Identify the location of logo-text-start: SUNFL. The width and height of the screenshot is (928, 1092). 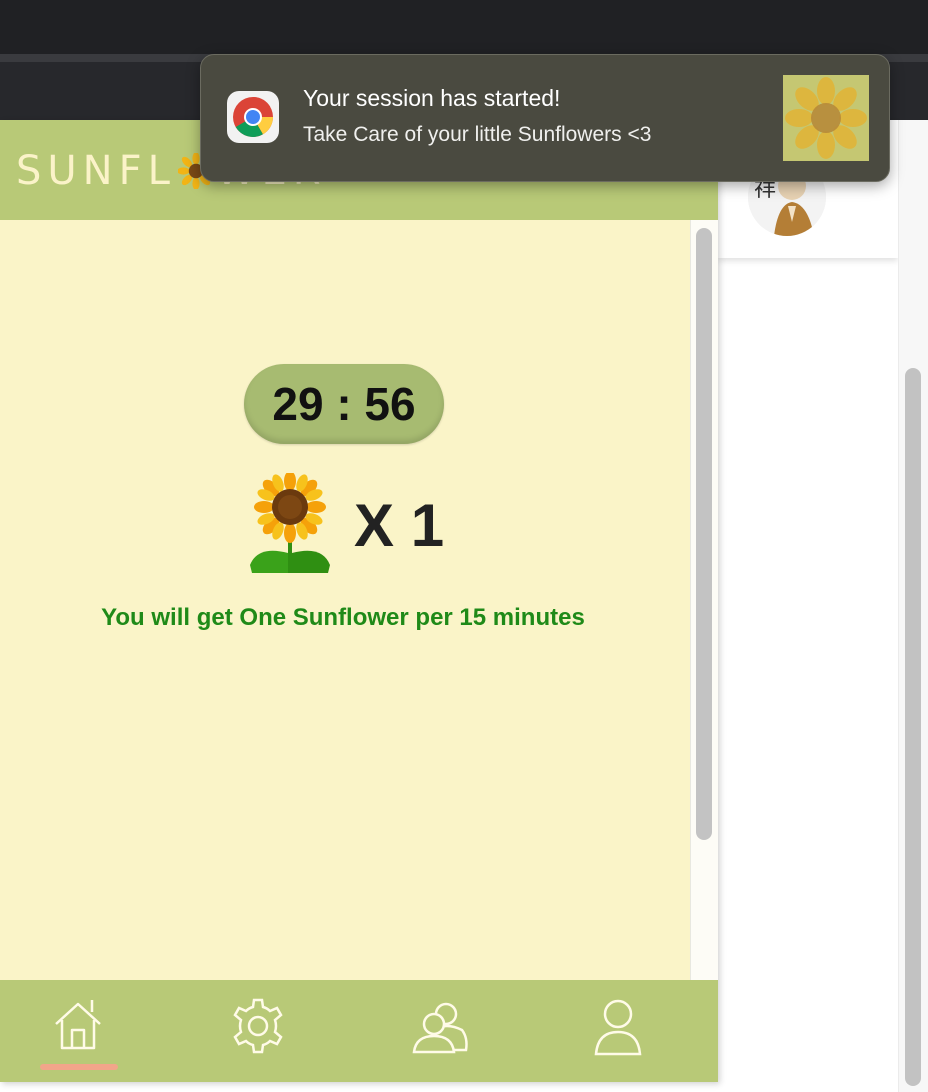
(96, 171).